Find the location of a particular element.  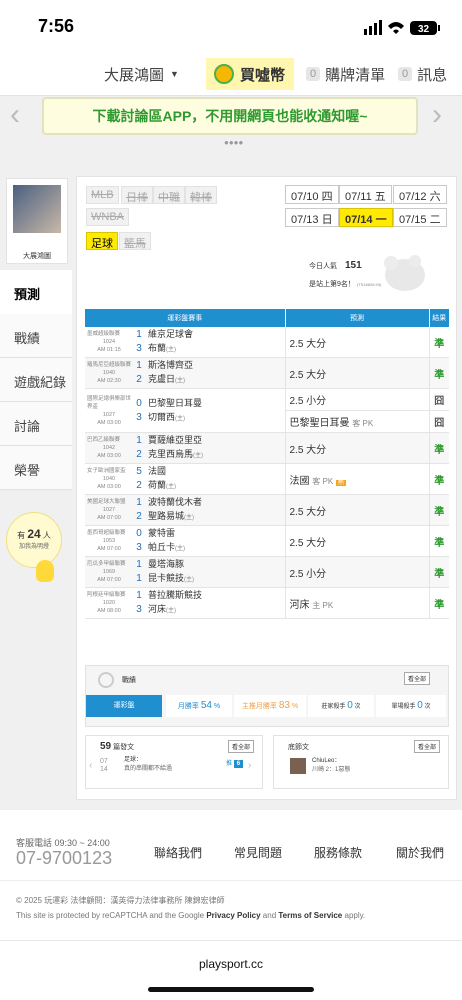

user-menu: 大展鴻圖 ▼ is located at coordinates (141, 74).